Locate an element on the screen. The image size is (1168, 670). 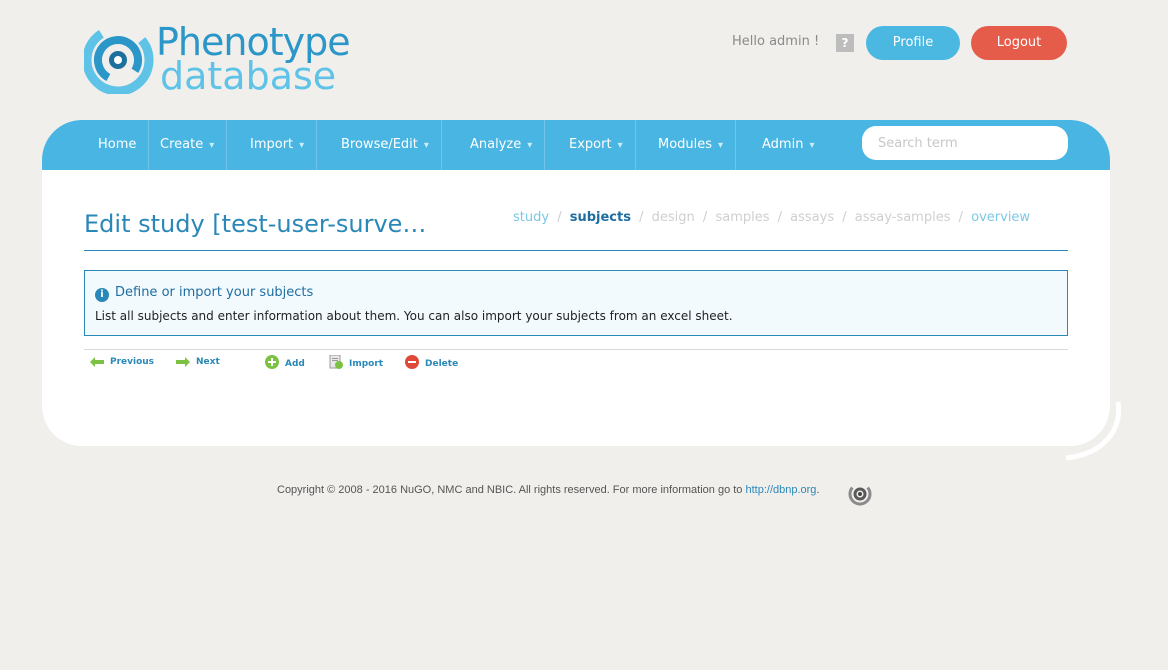
import-file-icon is located at coordinates (336, 362).